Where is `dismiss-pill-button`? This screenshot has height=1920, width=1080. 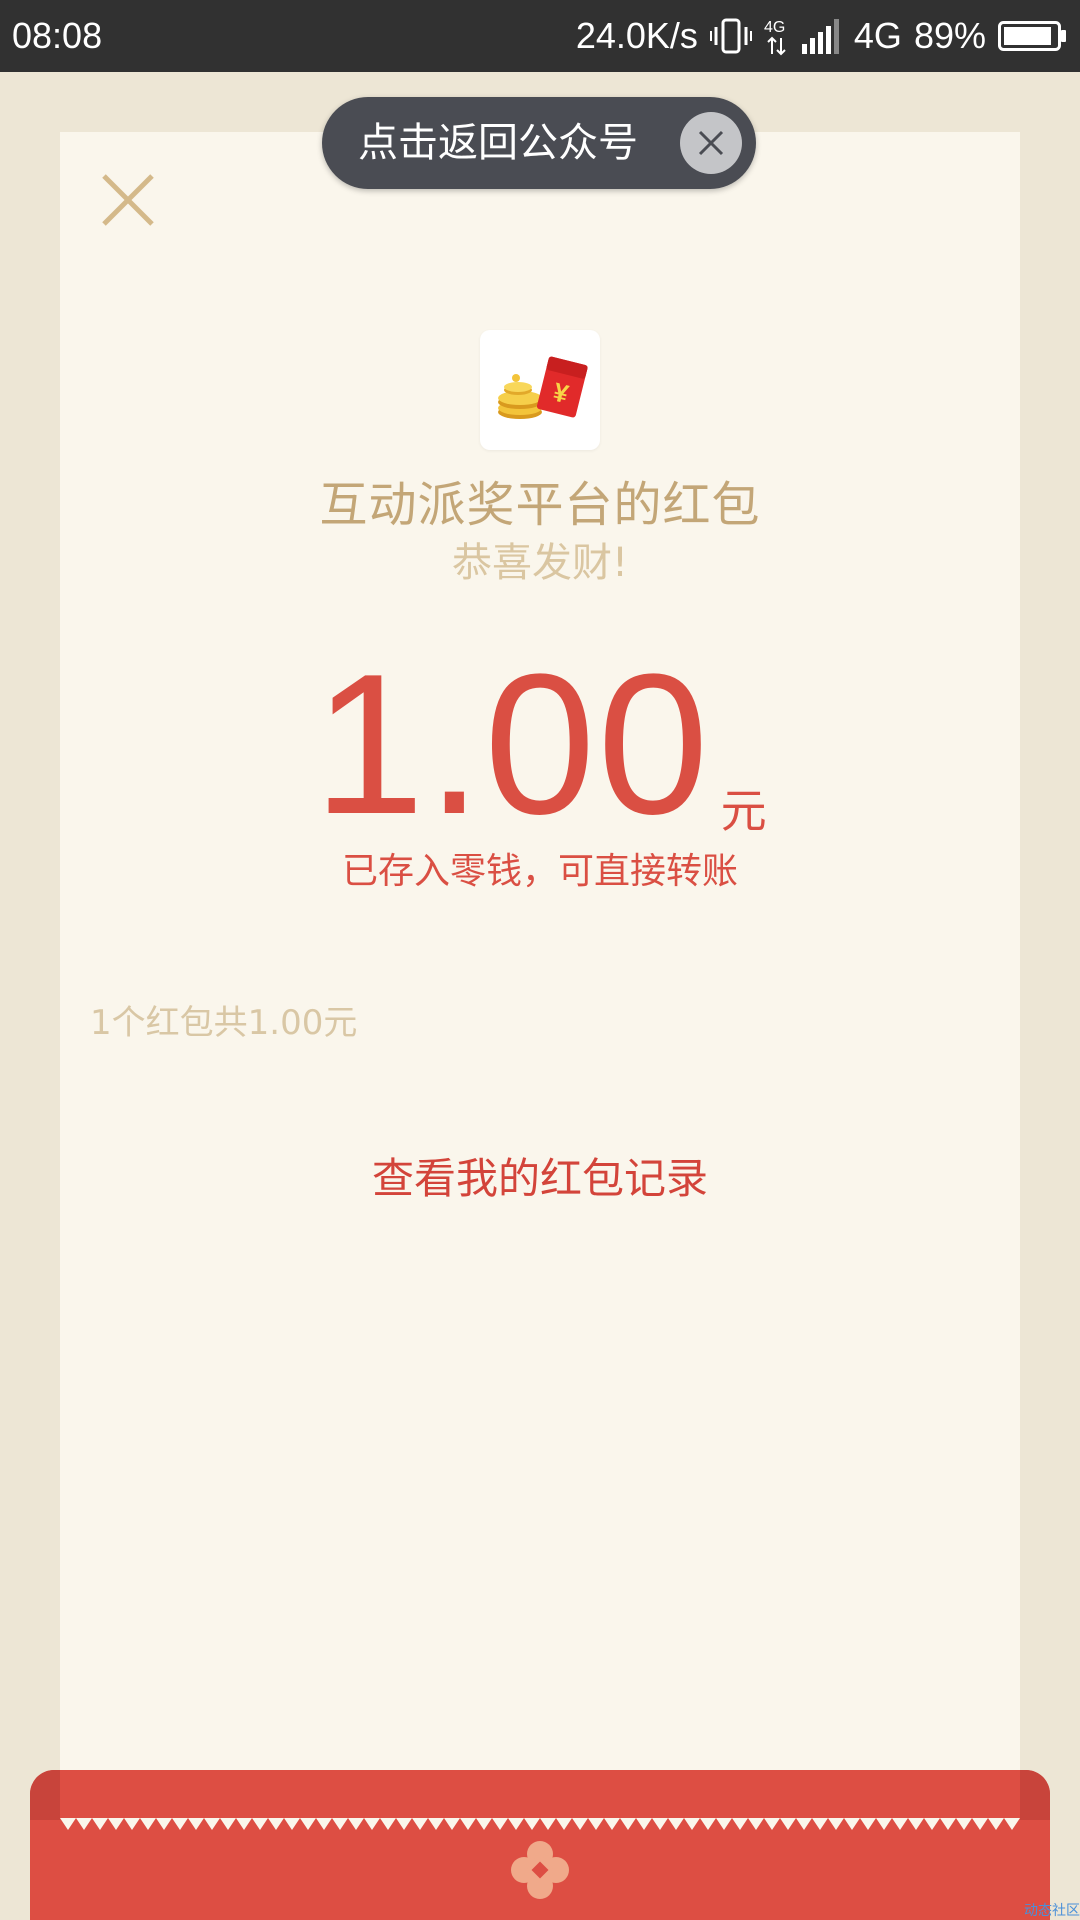 dismiss-pill-button is located at coordinates (711, 143).